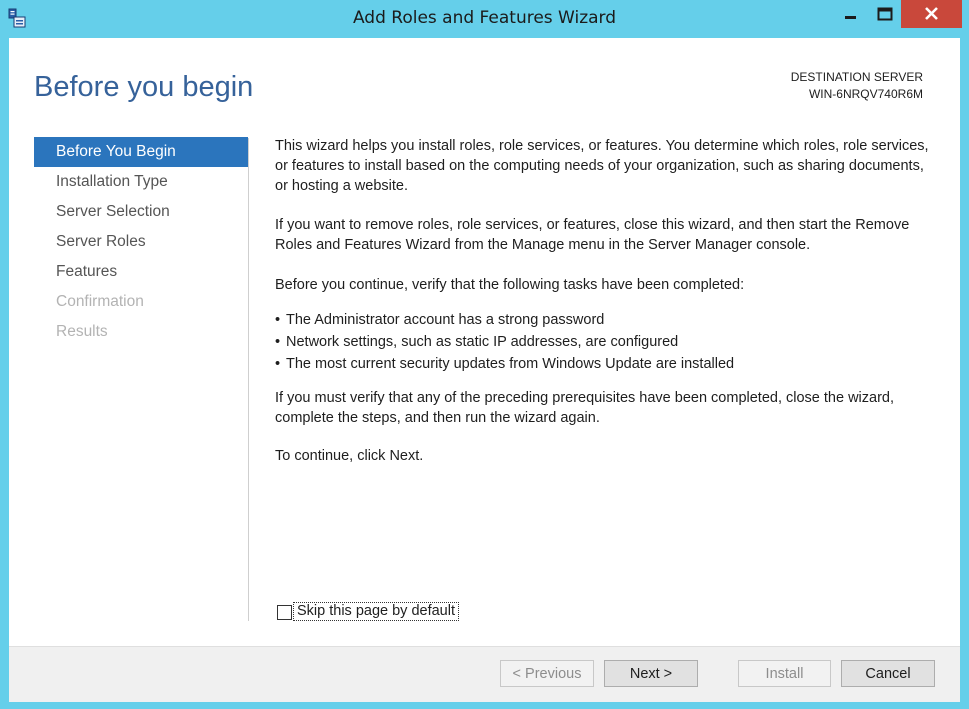 Image resolution: width=969 pixels, height=709 pixels. What do you see at coordinates (349, 456) in the screenshot?
I see `continue-paragraph: To continue, click Next.` at bounding box center [349, 456].